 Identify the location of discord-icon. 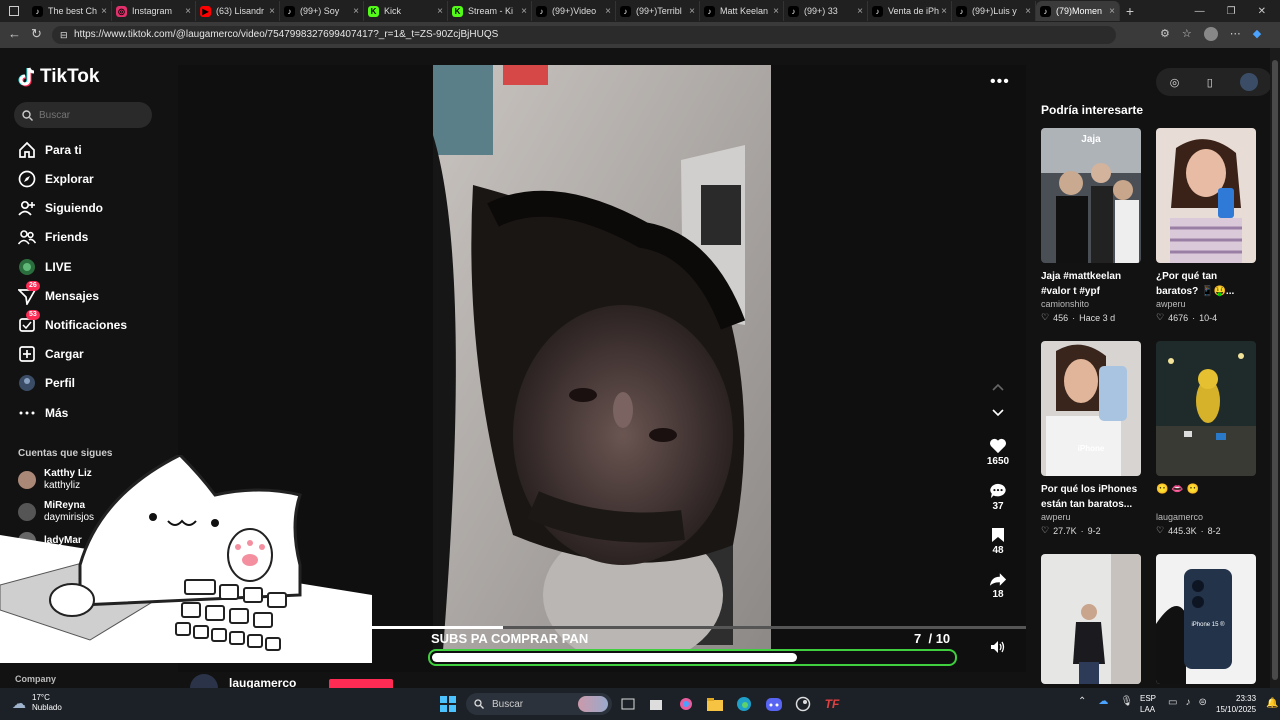
(774, 704).